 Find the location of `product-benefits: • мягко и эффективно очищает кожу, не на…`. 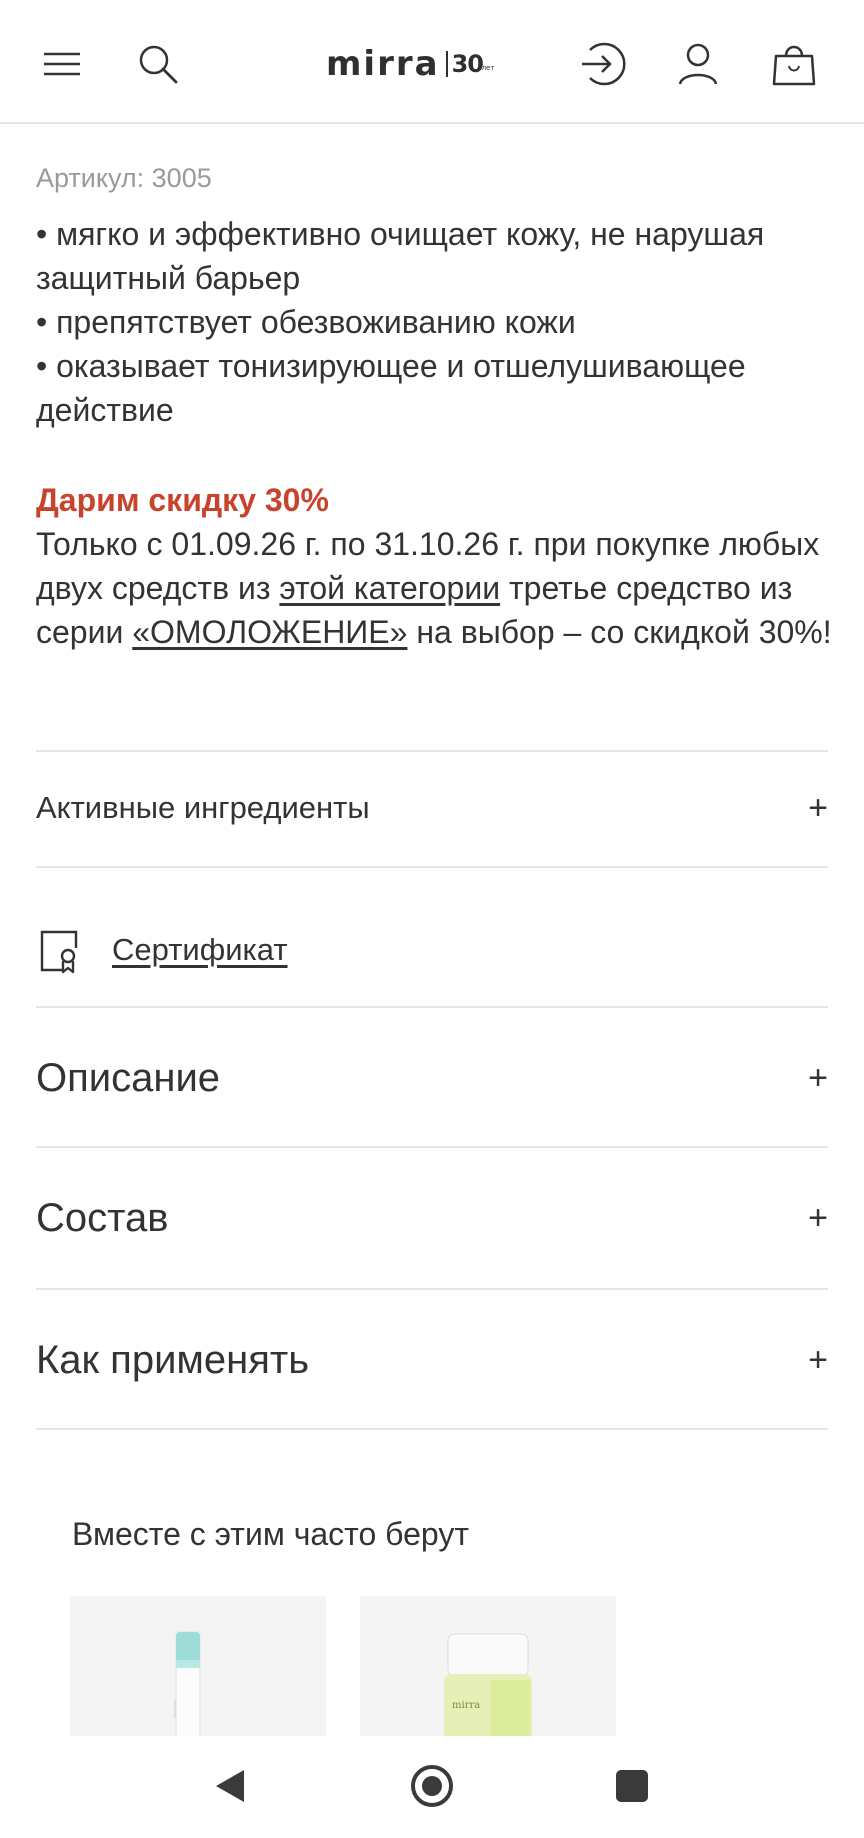

product-benefits: • мягко и эффективно очищает кожу, не на… is located at coordinates (436, 322).